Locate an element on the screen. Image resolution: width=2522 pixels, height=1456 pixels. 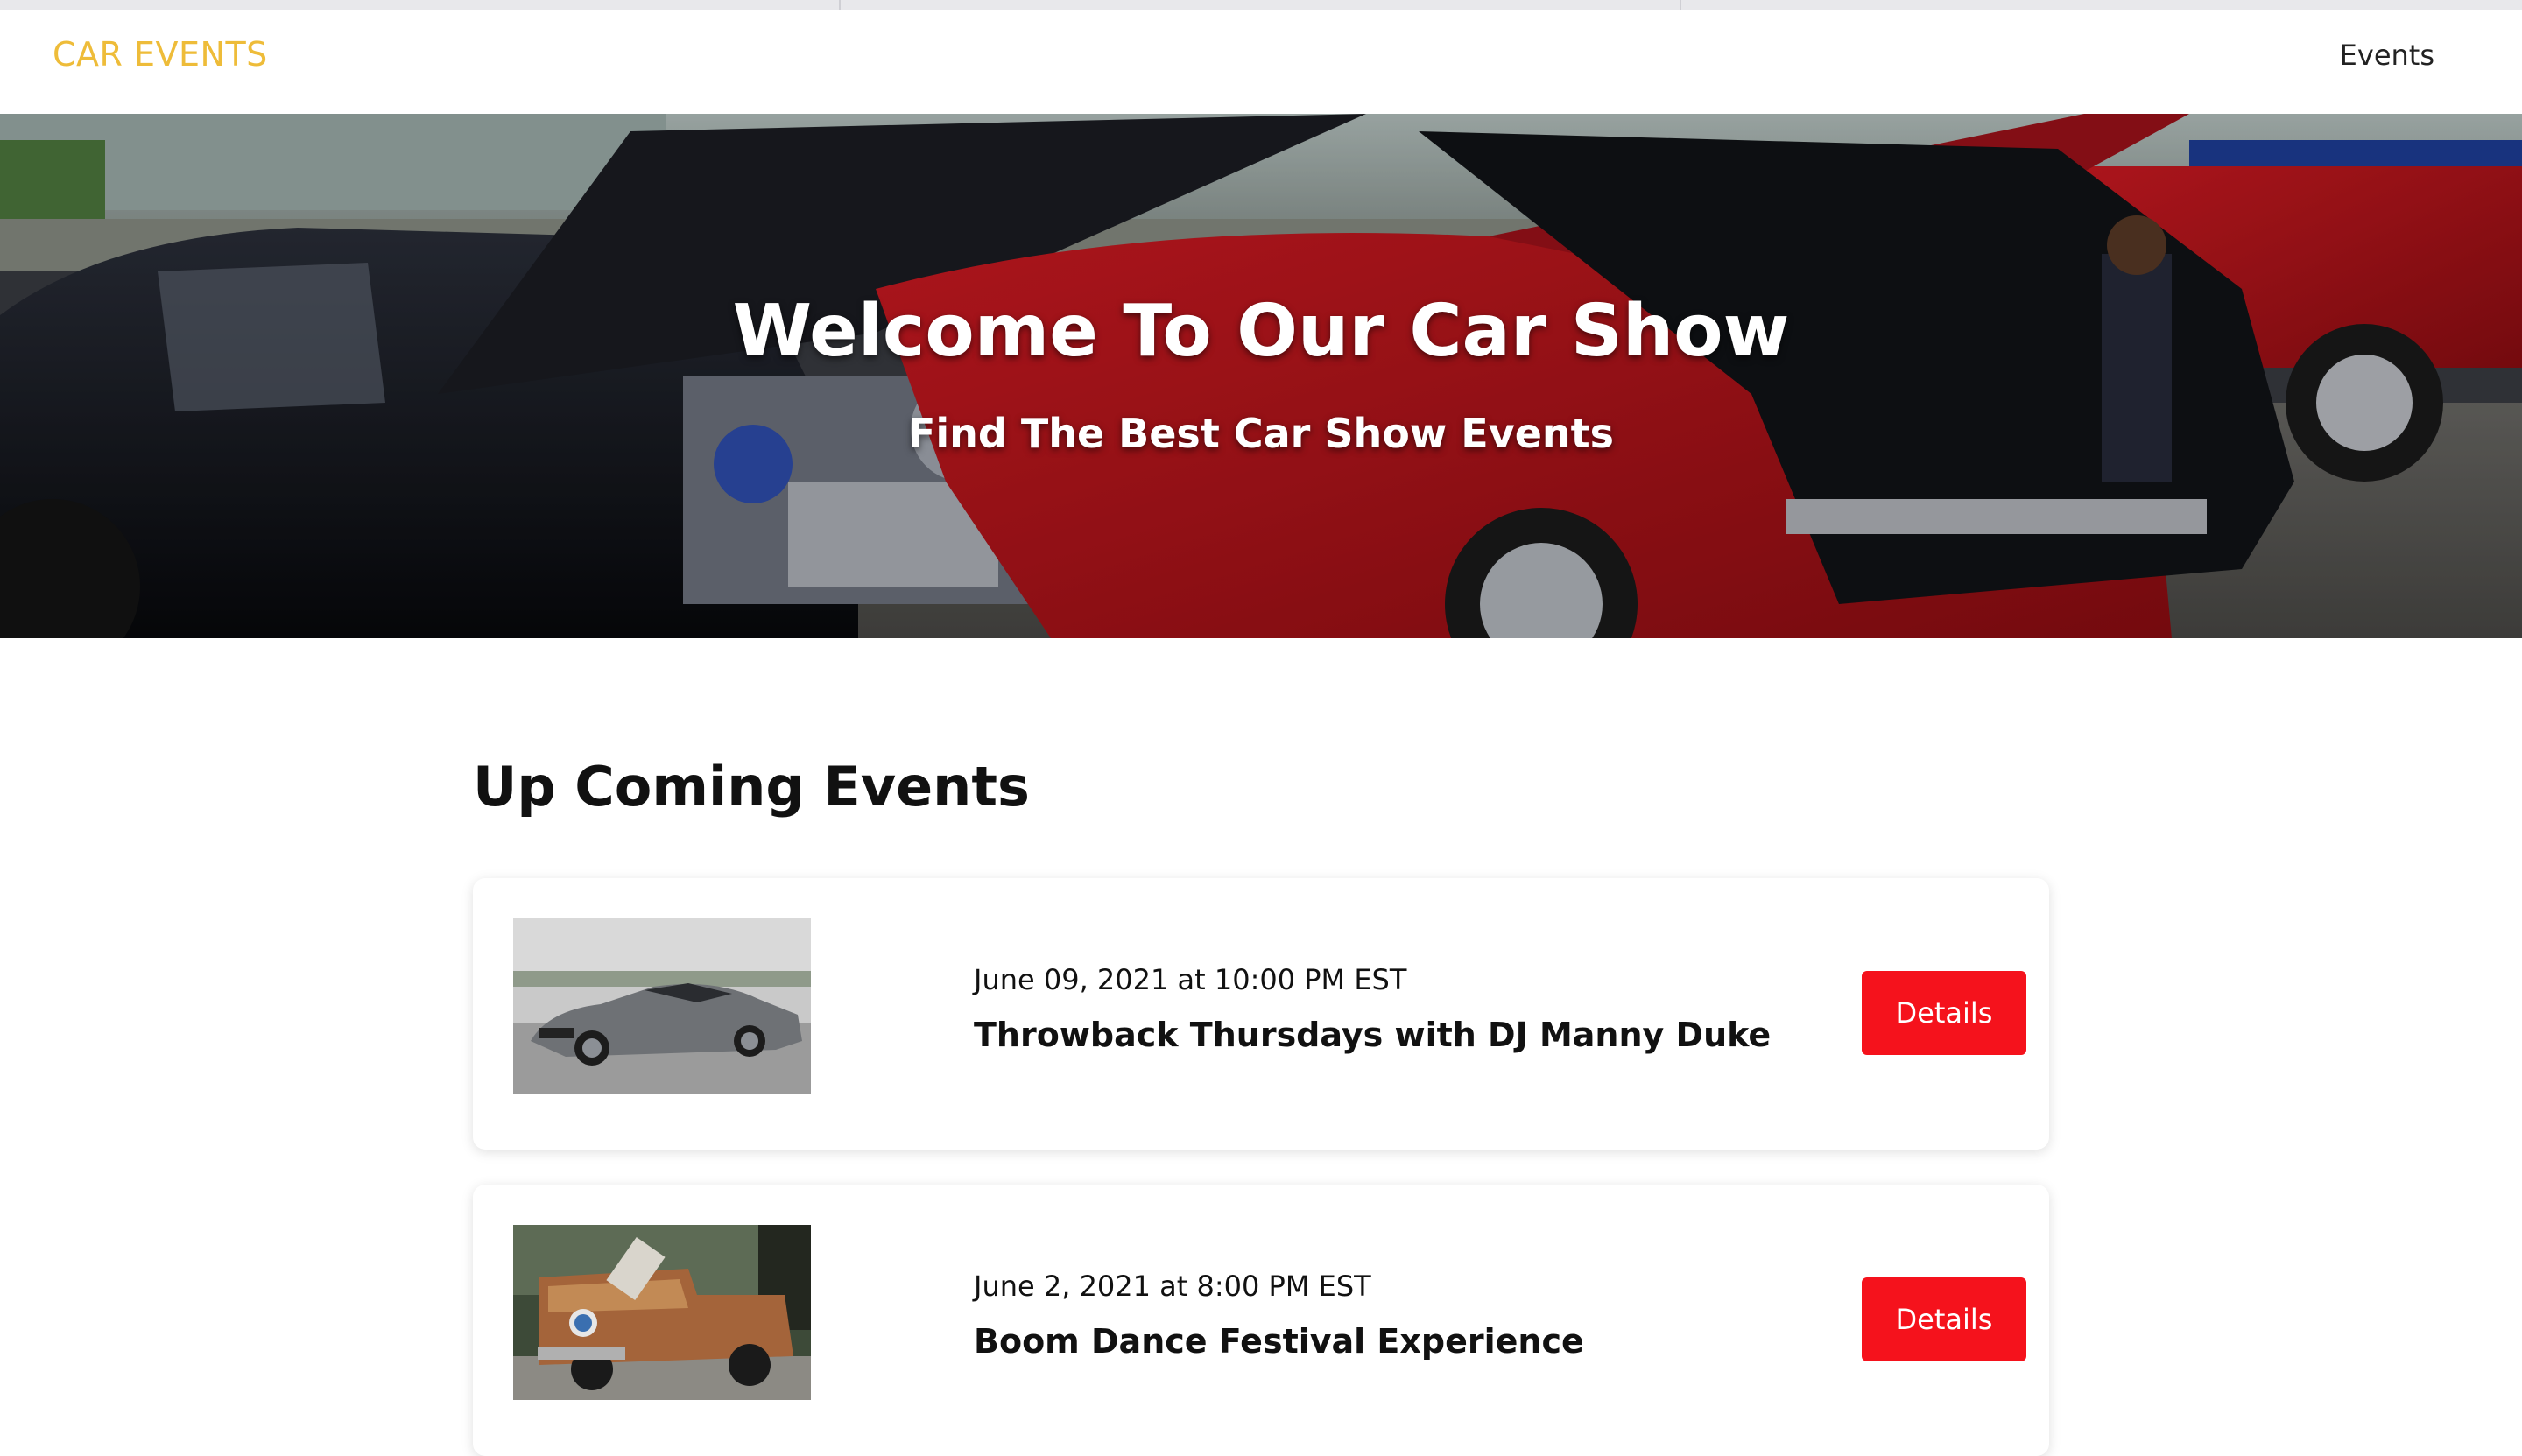
event-date: June 2, 2021 at 8:00 PM EST is located at coordinates (1172, 1286).